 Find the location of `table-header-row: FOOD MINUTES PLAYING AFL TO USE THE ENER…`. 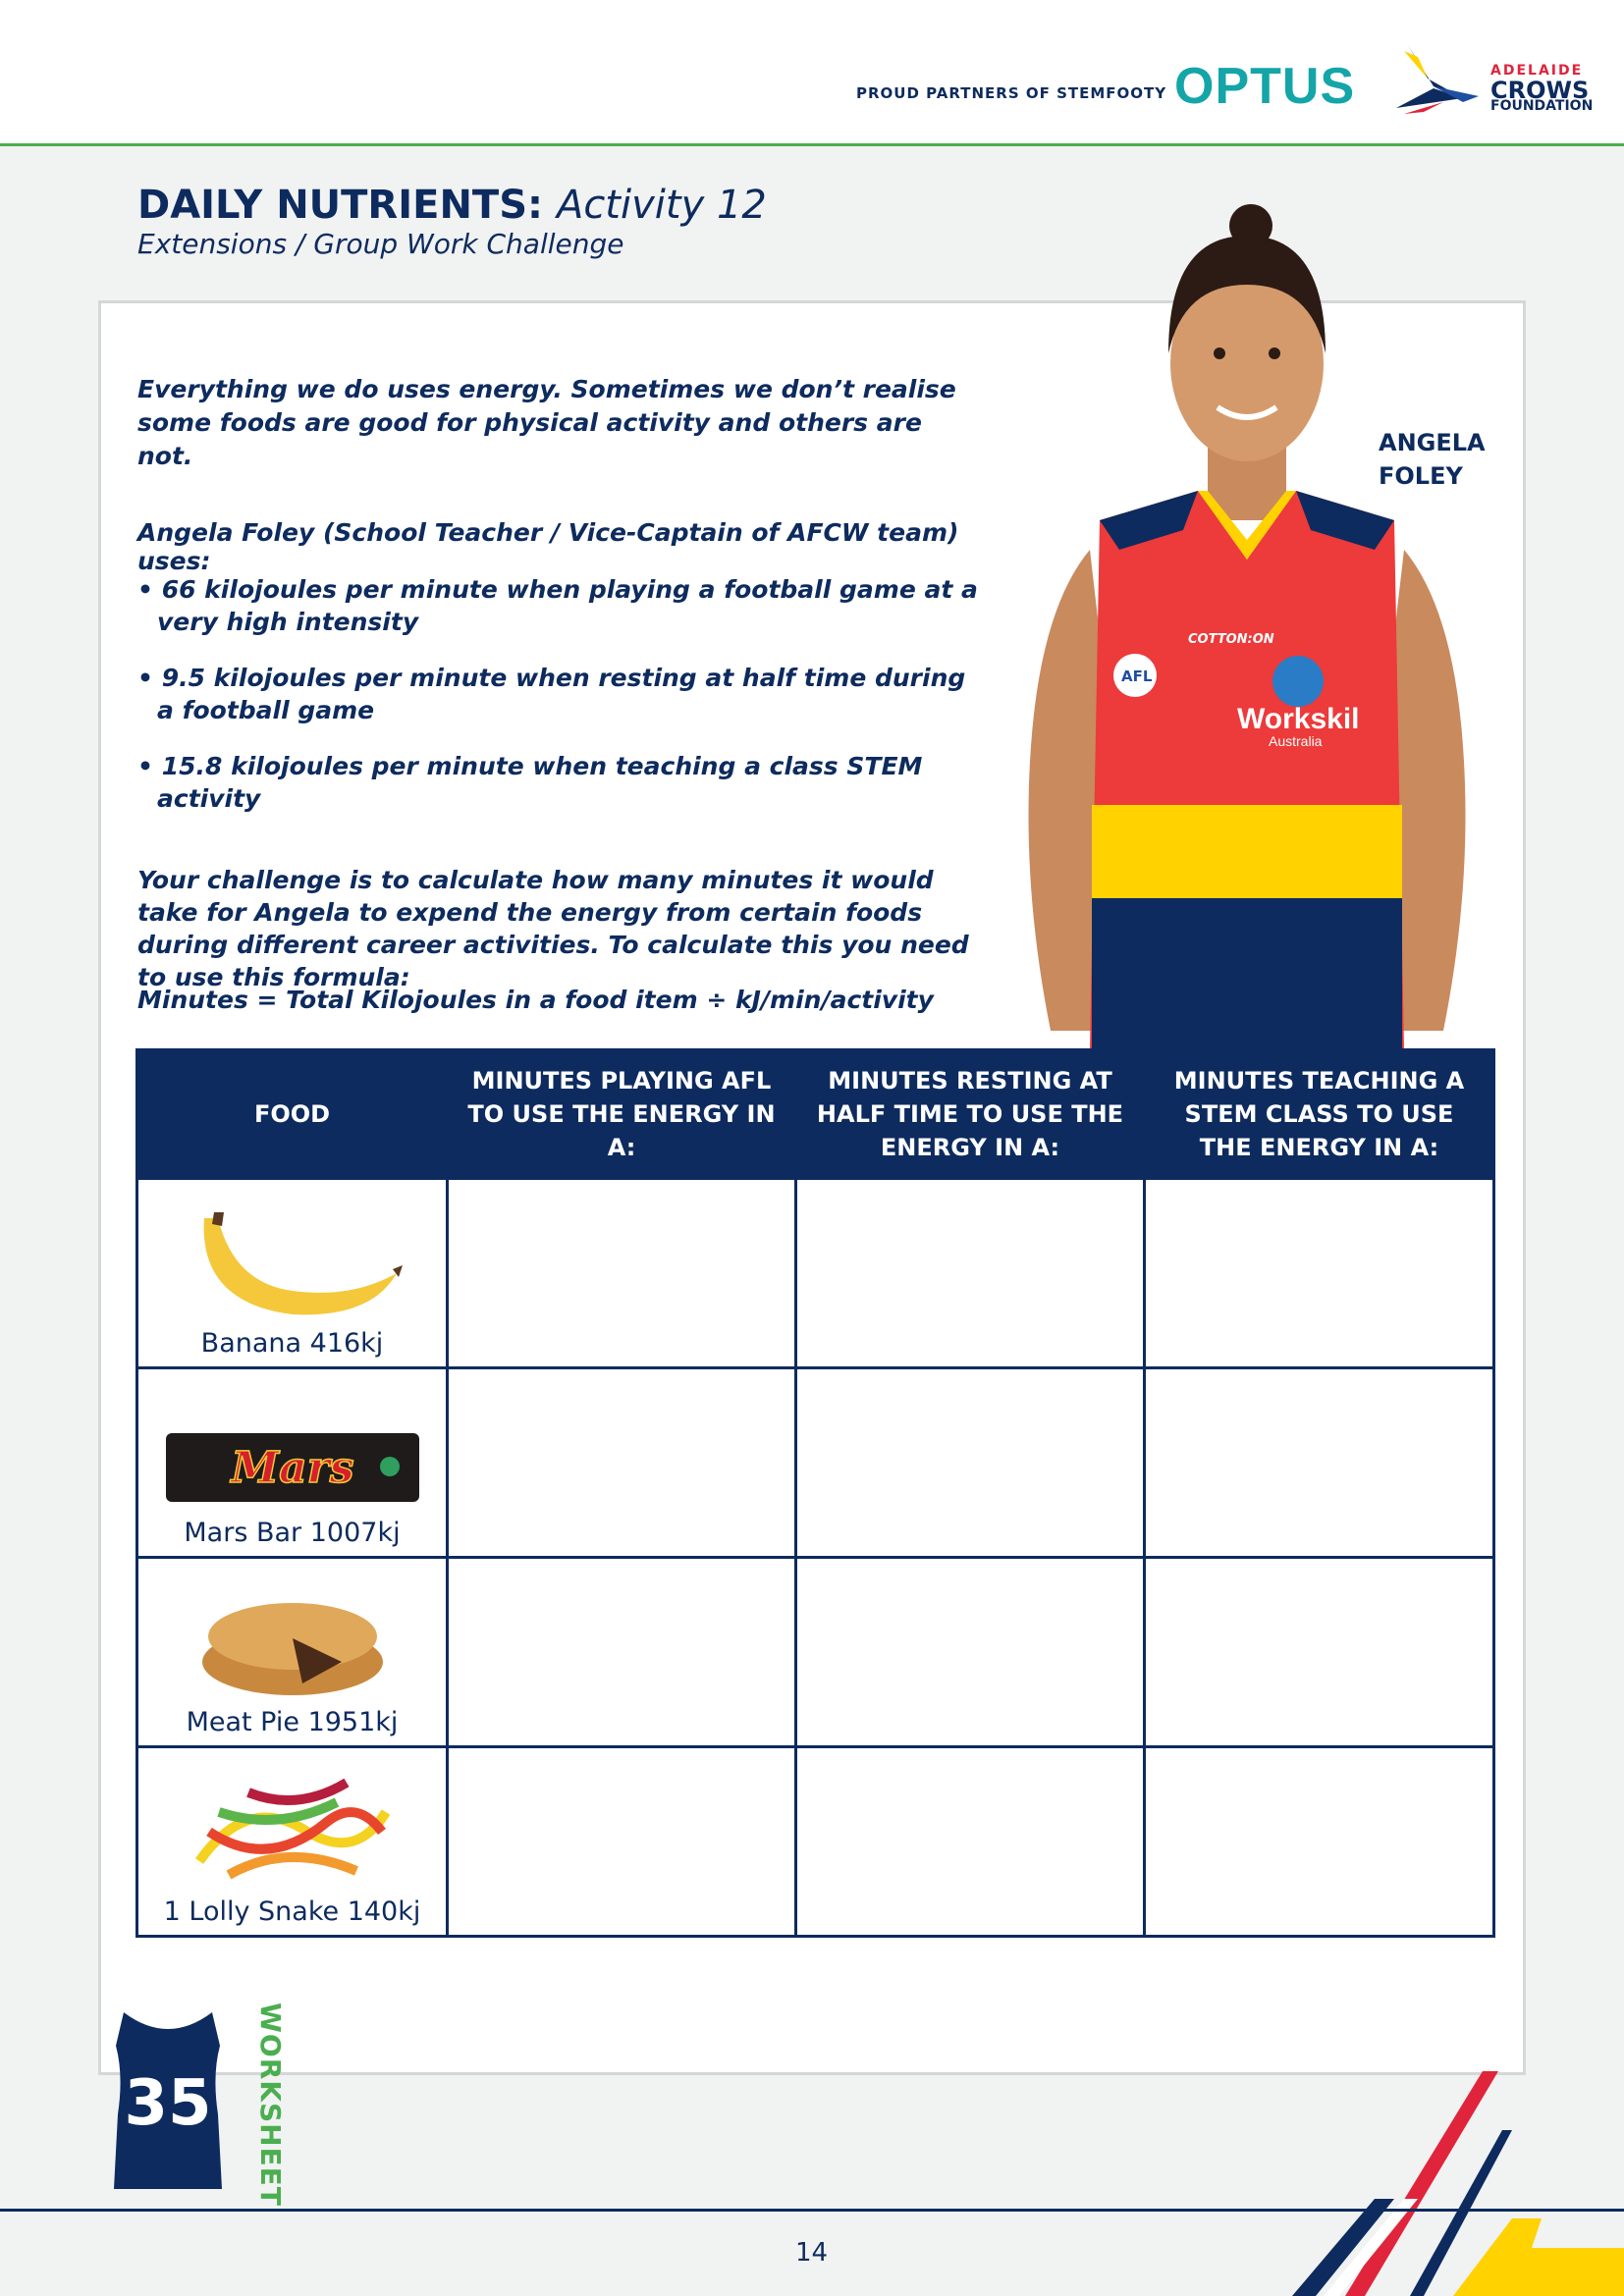

table-header-row: FOOD MINUTES PLAYING AFL TO USE THE ENER… is located at coordinates (815, 1114).